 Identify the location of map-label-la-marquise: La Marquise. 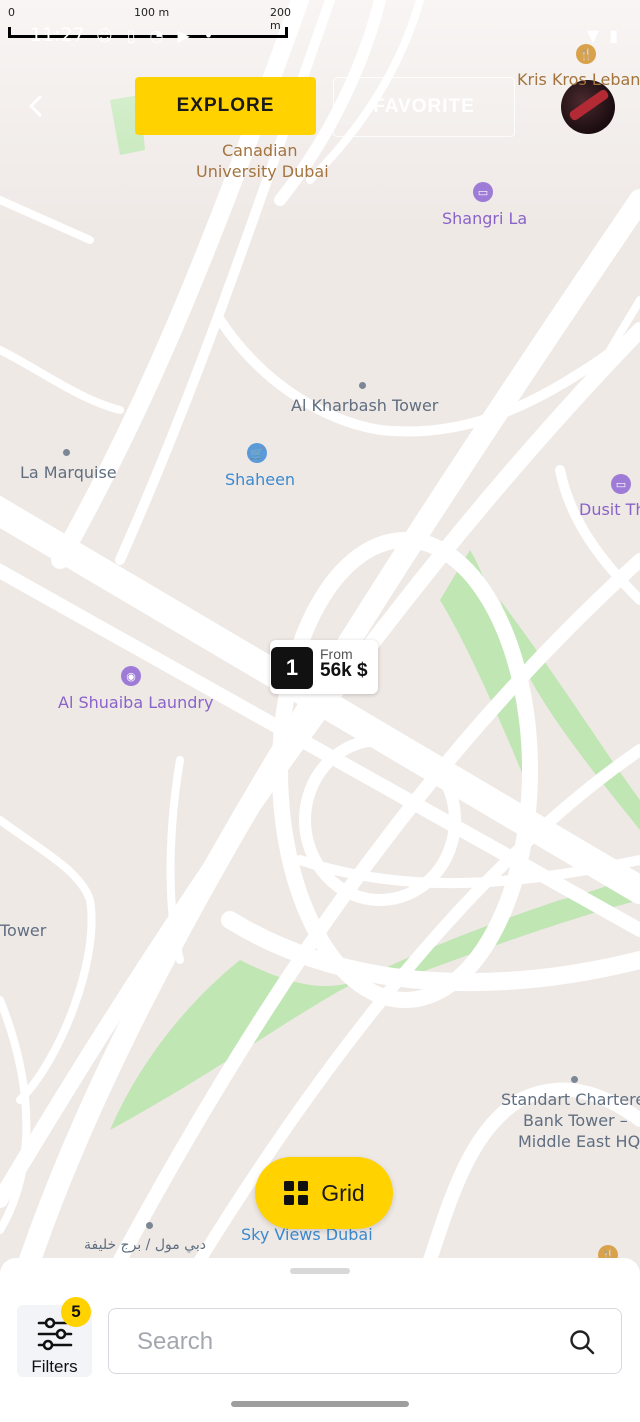
(68, 472).